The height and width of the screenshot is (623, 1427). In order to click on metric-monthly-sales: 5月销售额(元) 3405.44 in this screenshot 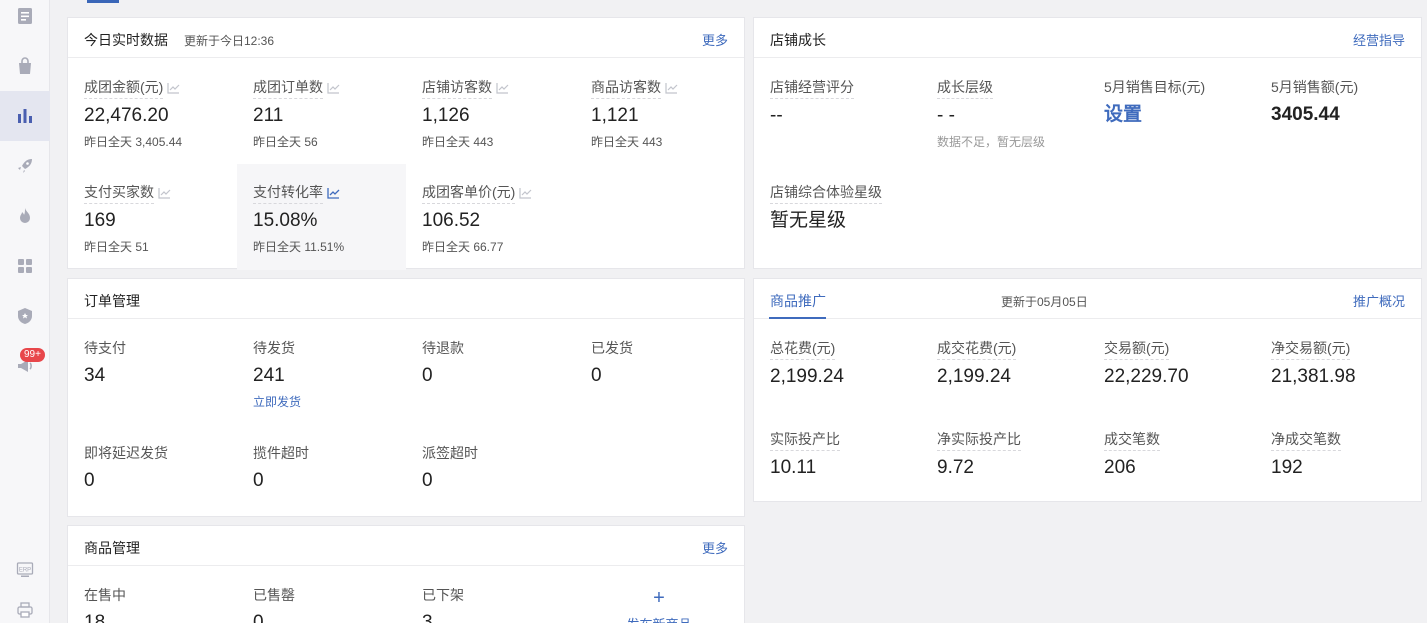, I will do `click(1315, 102)`.